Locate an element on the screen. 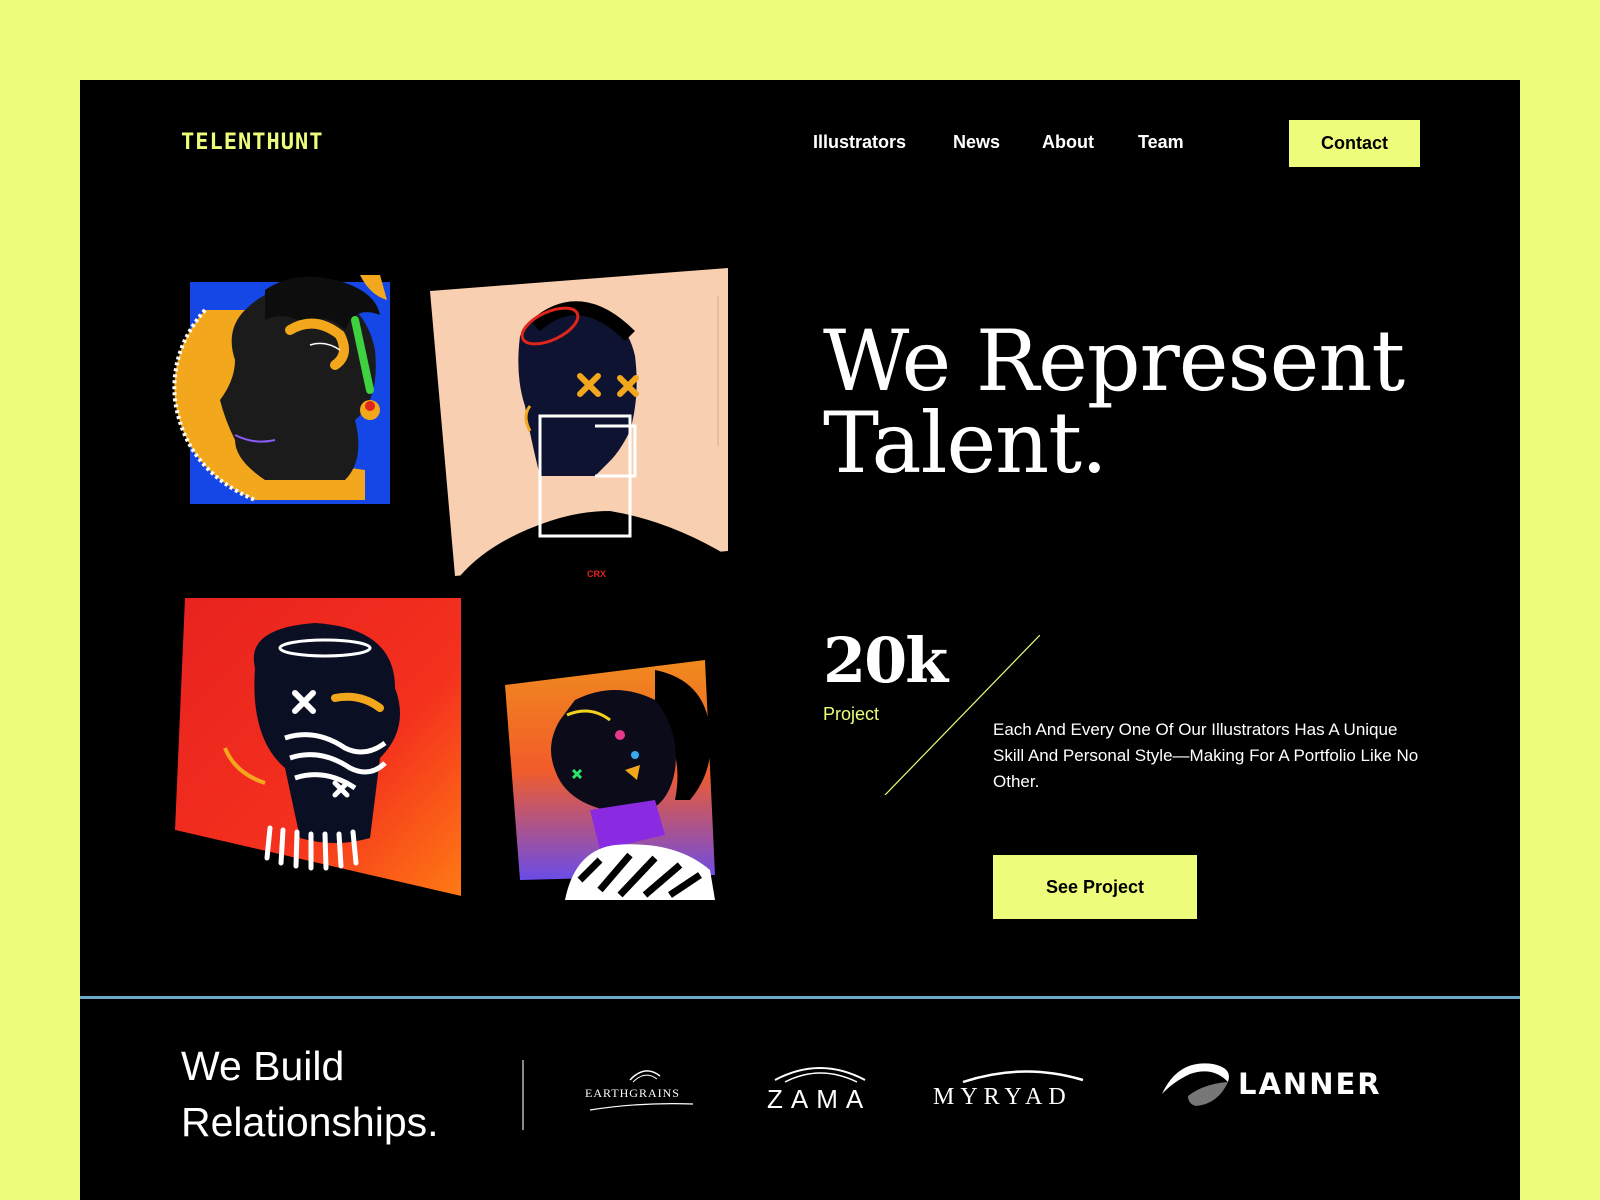 This screenshot has width=1600, height=1200. lanner-swirl-icon is located at coordinates (1195, 1084).